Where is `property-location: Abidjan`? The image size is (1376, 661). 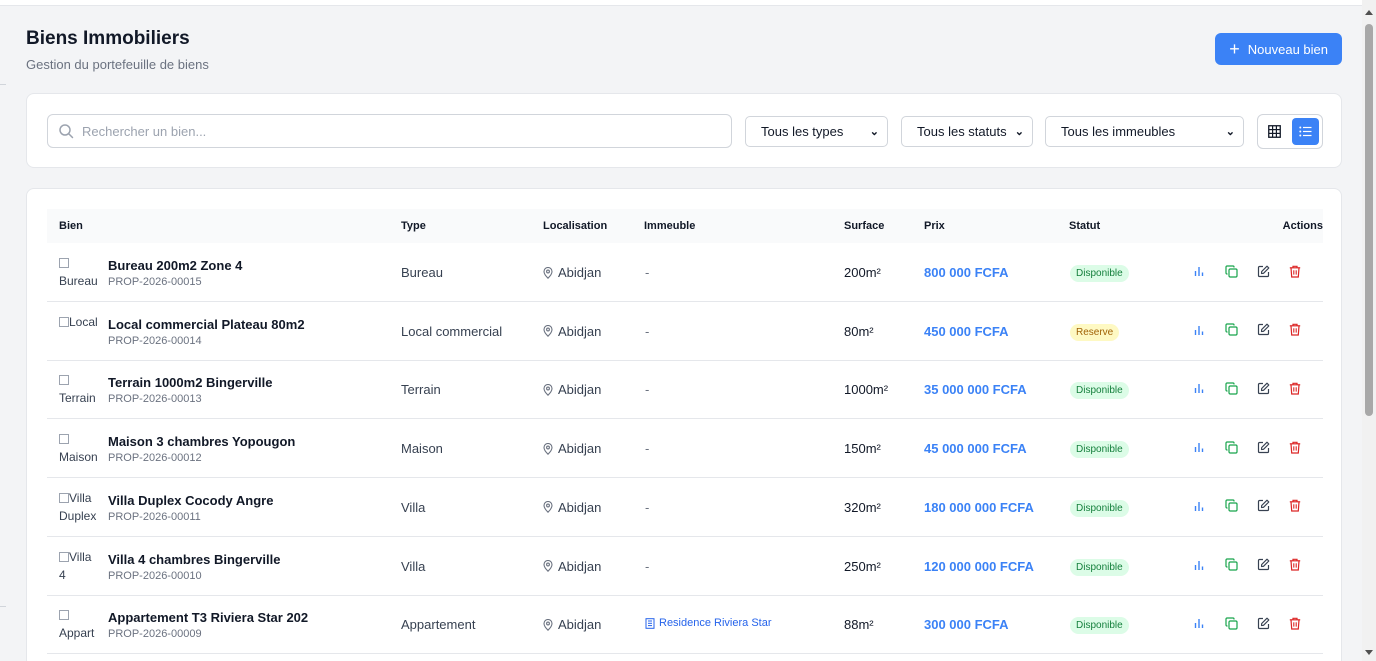
property-location: Abidjan is located at coordinates (572, 448).